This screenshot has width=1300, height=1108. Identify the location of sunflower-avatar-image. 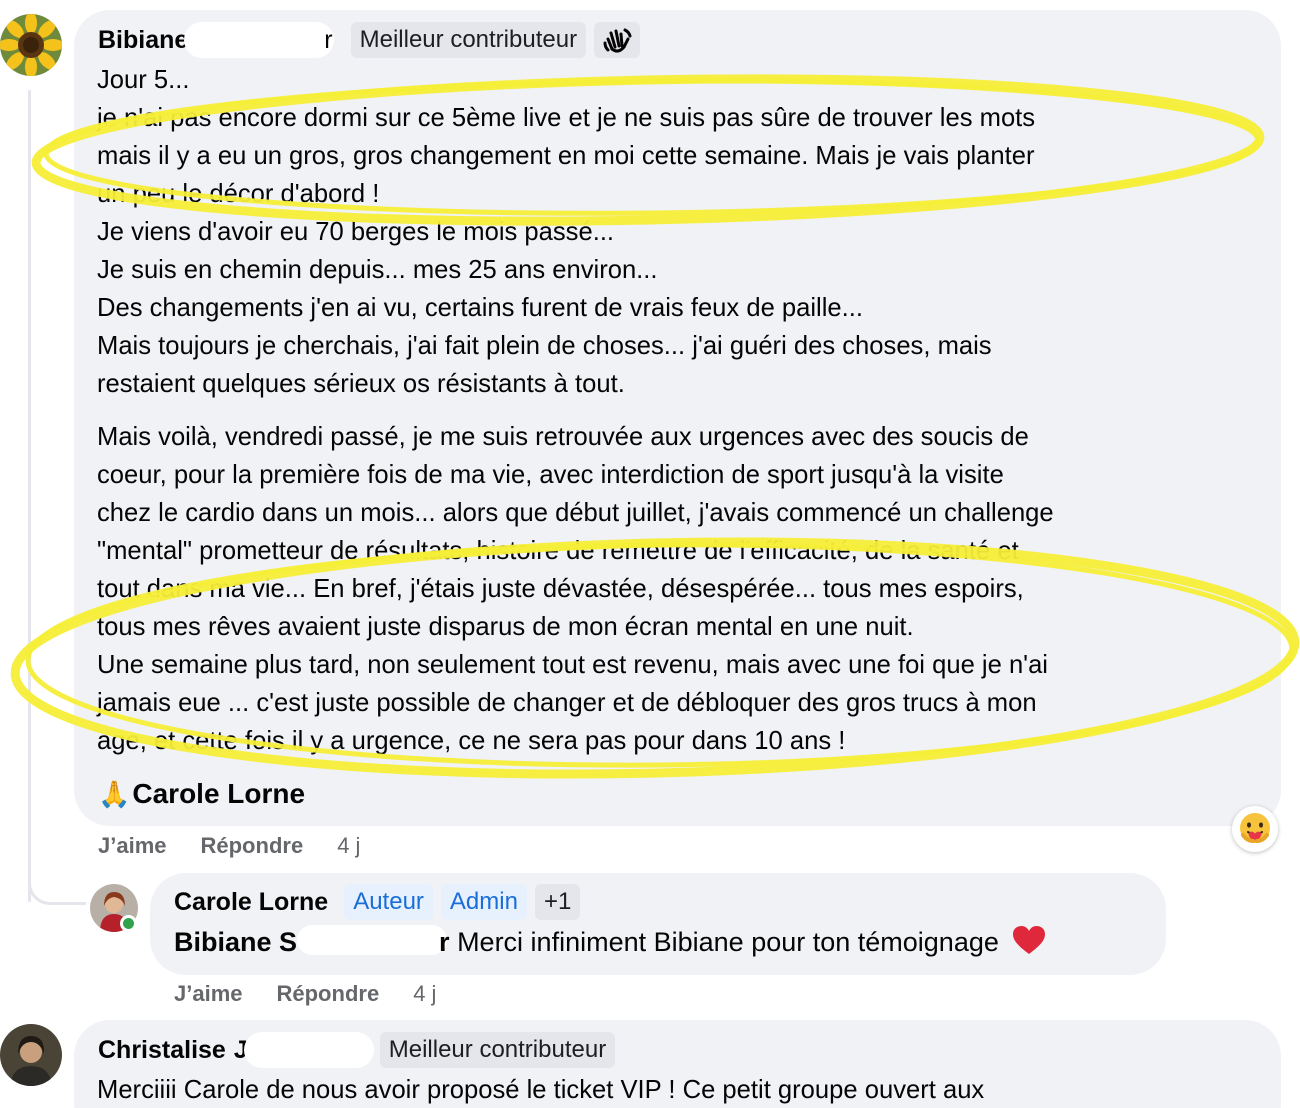
(31, 45).